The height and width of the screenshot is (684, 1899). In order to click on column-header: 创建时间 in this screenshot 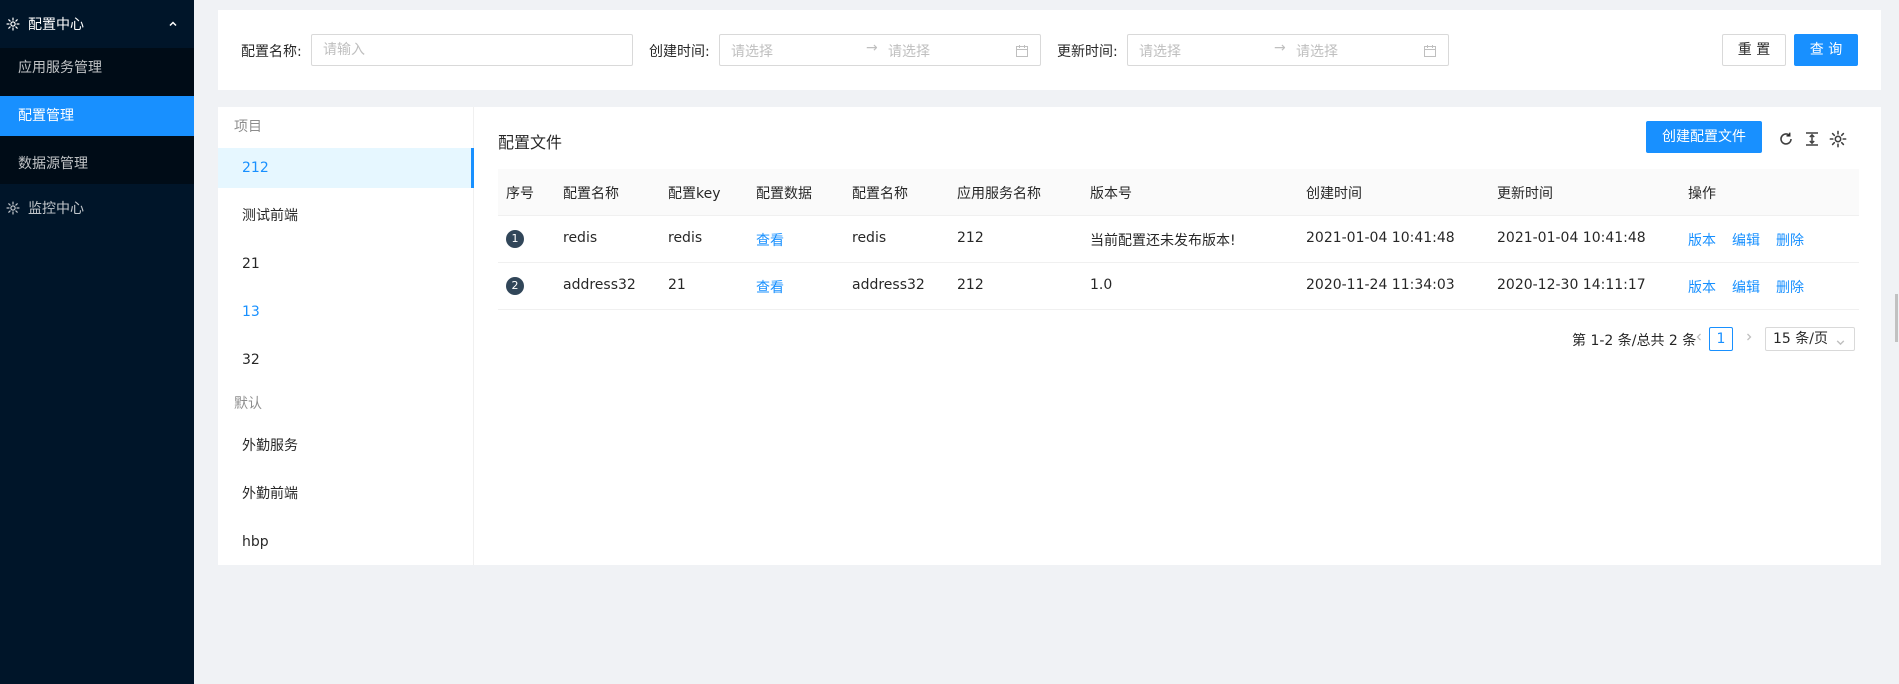, I will do `click(1334, 194)`.